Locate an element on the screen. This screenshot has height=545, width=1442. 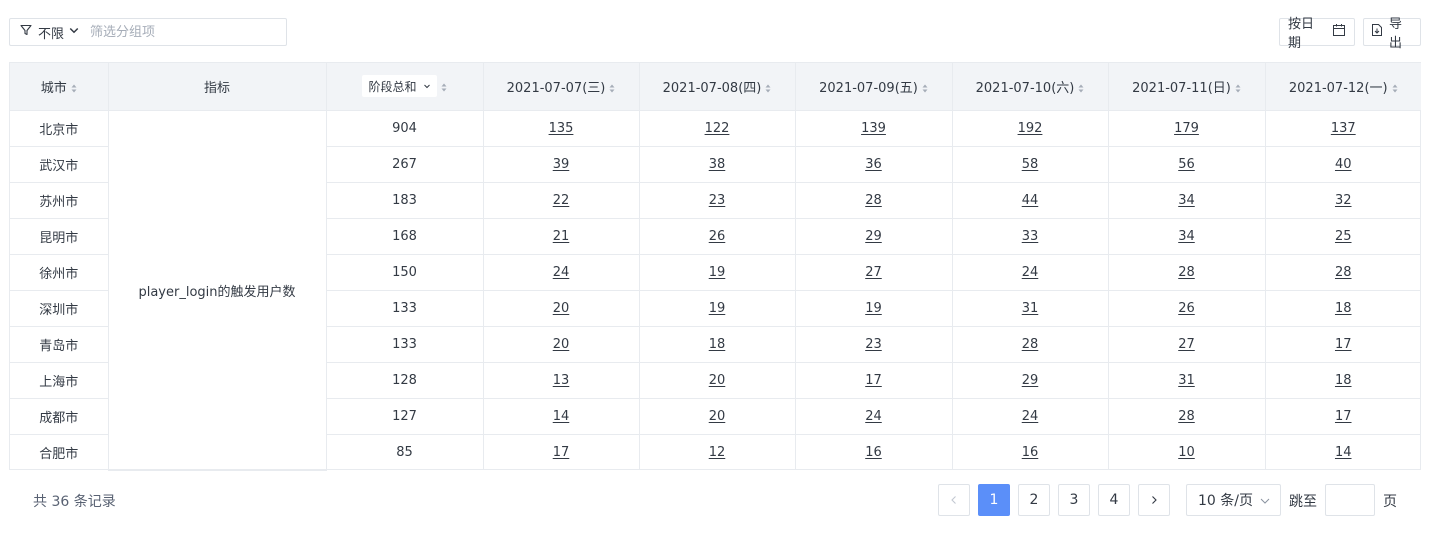
page-button: 2 is located at coordinates (1034, 500).